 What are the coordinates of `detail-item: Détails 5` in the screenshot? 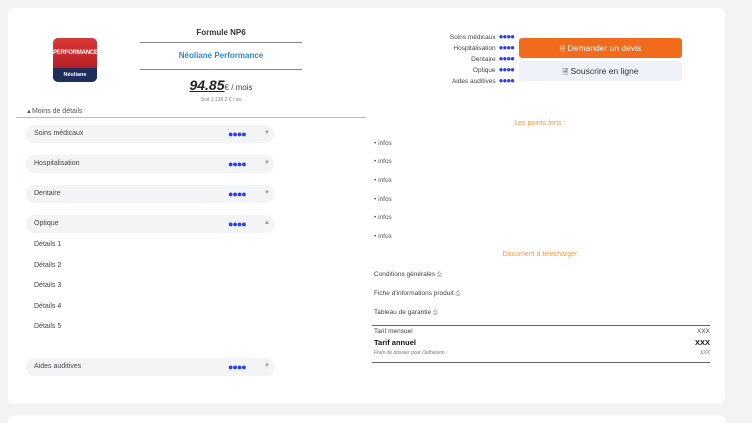 It's located at (48, 326).